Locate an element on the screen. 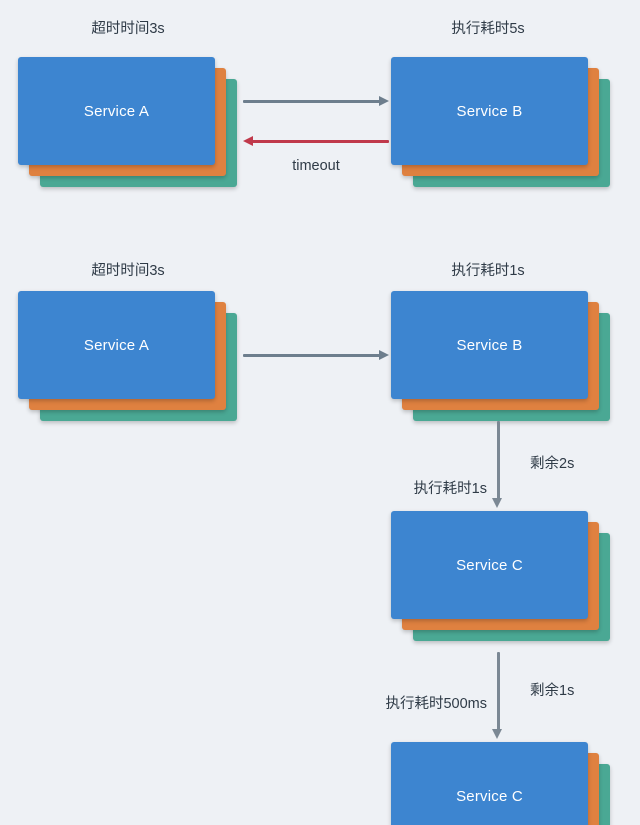  label-remaining-2: 剩余1s is located at coordinates (552, 691).